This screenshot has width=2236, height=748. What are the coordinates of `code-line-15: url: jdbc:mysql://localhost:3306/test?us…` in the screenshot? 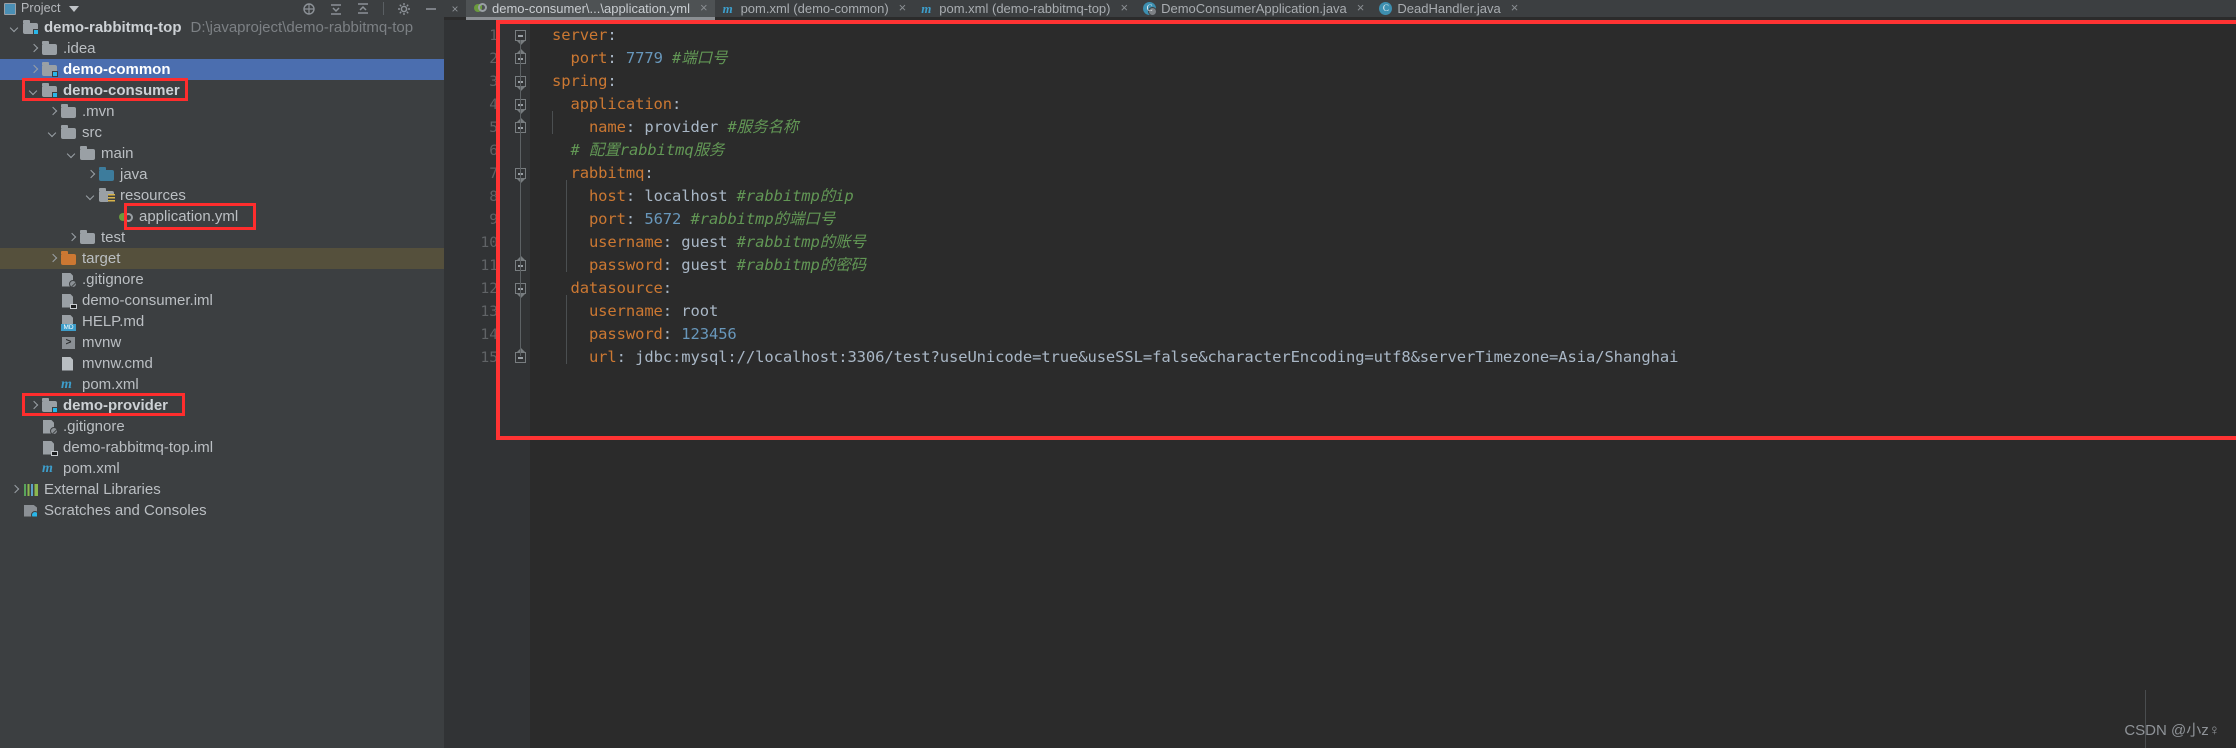 It's located at (1115, 357).